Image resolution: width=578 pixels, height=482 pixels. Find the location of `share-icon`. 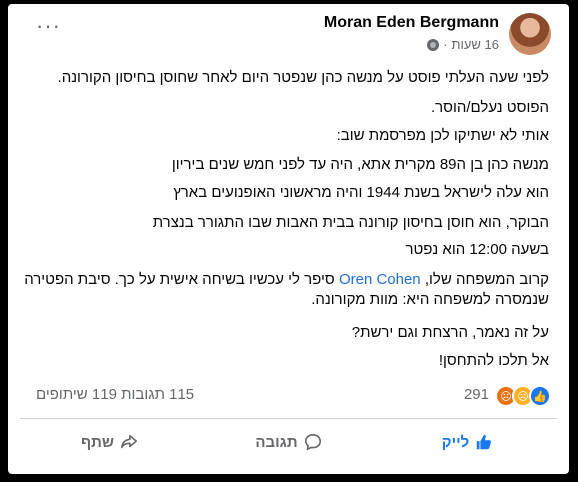

share-icon is located at coordinates (128, 441).